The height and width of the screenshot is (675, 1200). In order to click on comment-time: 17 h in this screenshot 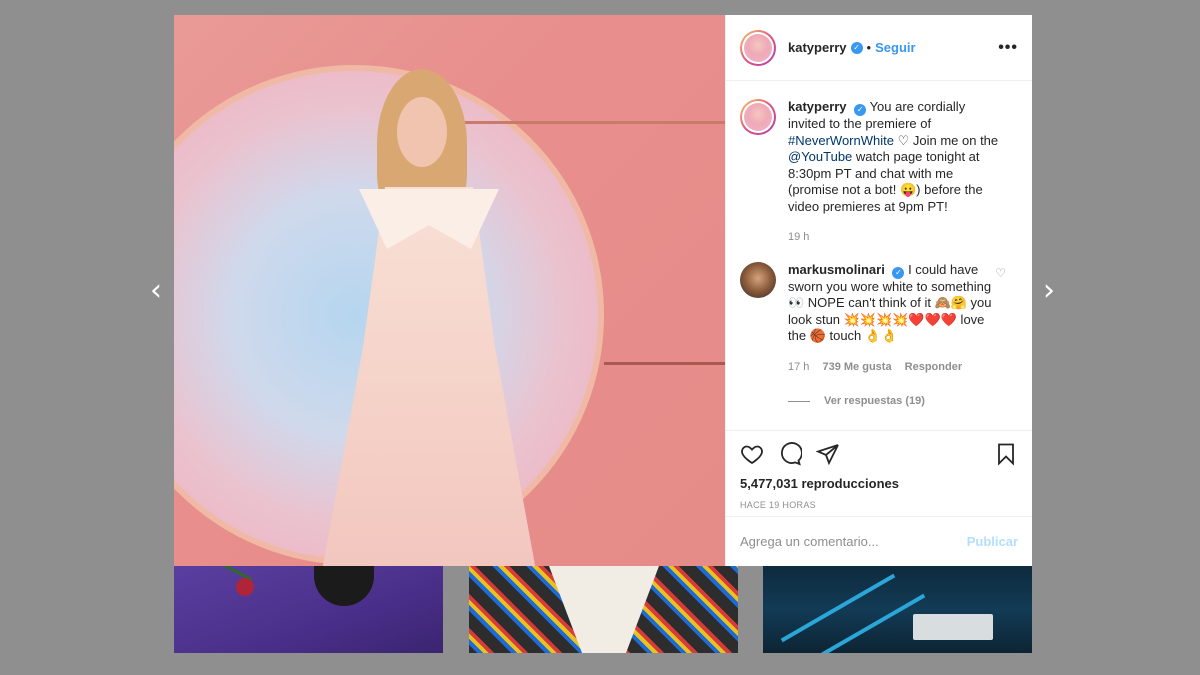, I will do `click(799, 366)`.